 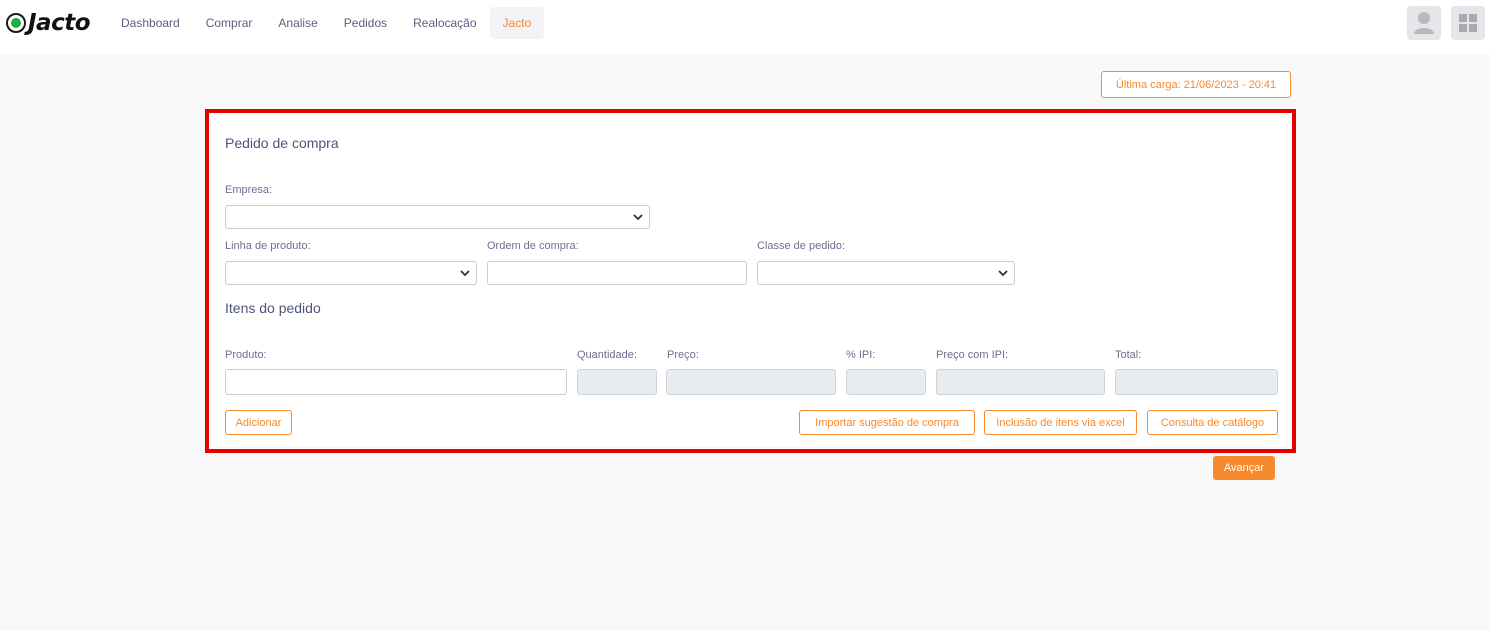 I want to click on nav-item-jacto: Jacto, so click(x=517, y=23).